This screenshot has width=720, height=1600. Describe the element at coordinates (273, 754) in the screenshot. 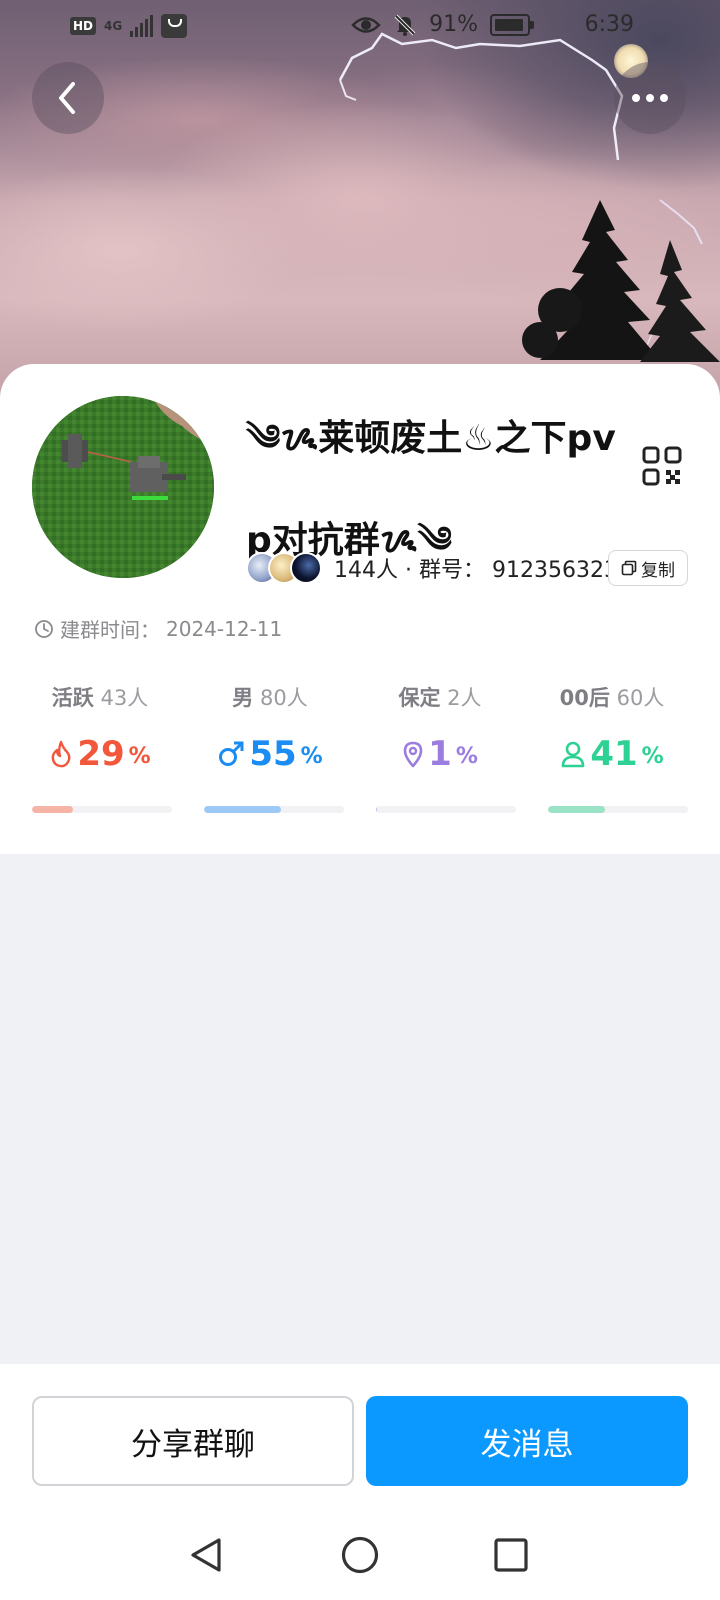

I see `stat-value: 55` at that location.